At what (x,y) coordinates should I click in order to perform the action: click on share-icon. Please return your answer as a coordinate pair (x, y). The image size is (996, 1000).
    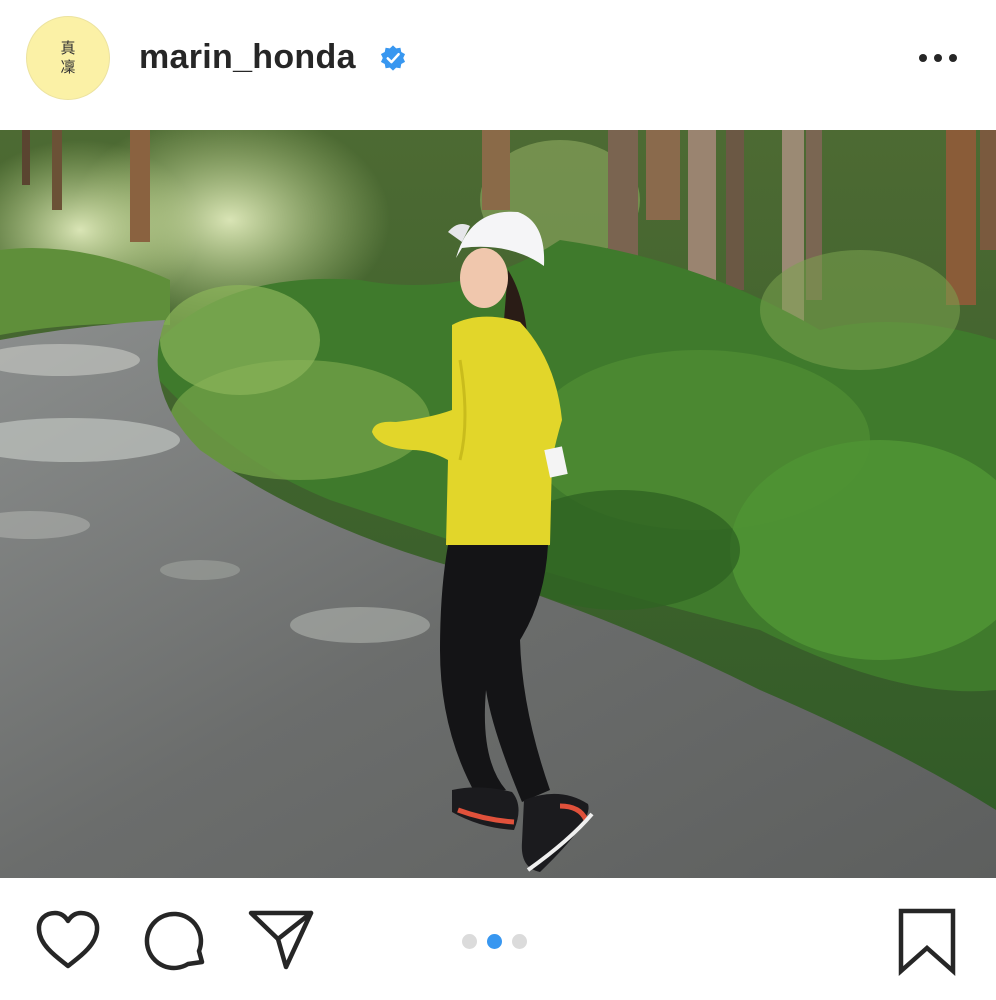
    Looking at the image, I should click on (281, 940).